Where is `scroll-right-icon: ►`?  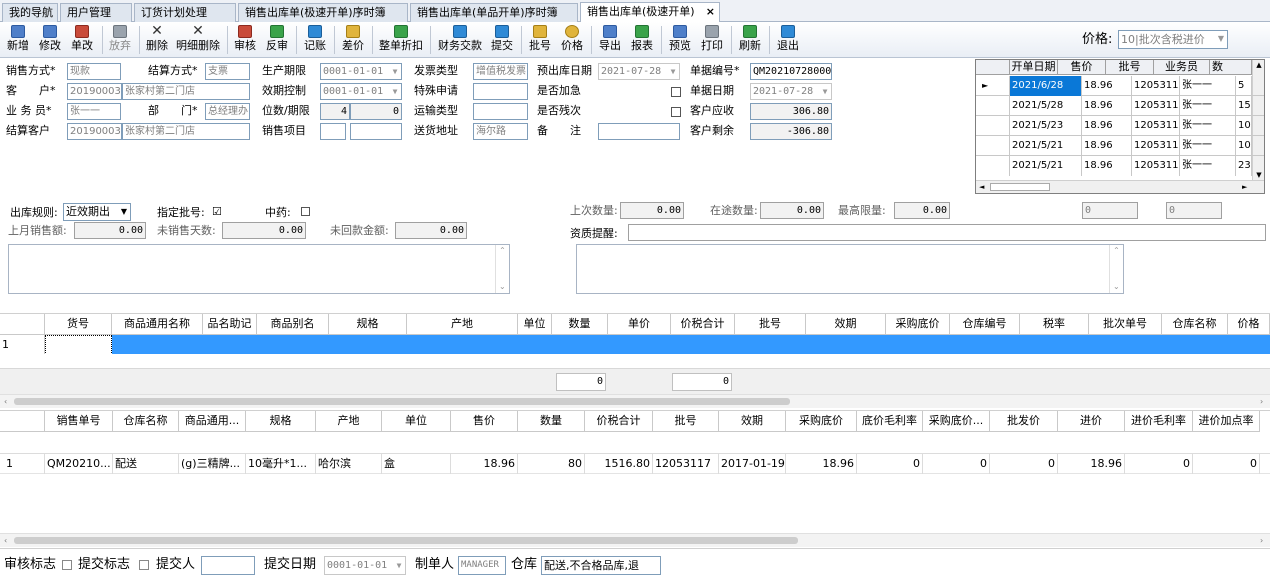
scroll-right-icon: ► is located at coordinates (1244, 187).